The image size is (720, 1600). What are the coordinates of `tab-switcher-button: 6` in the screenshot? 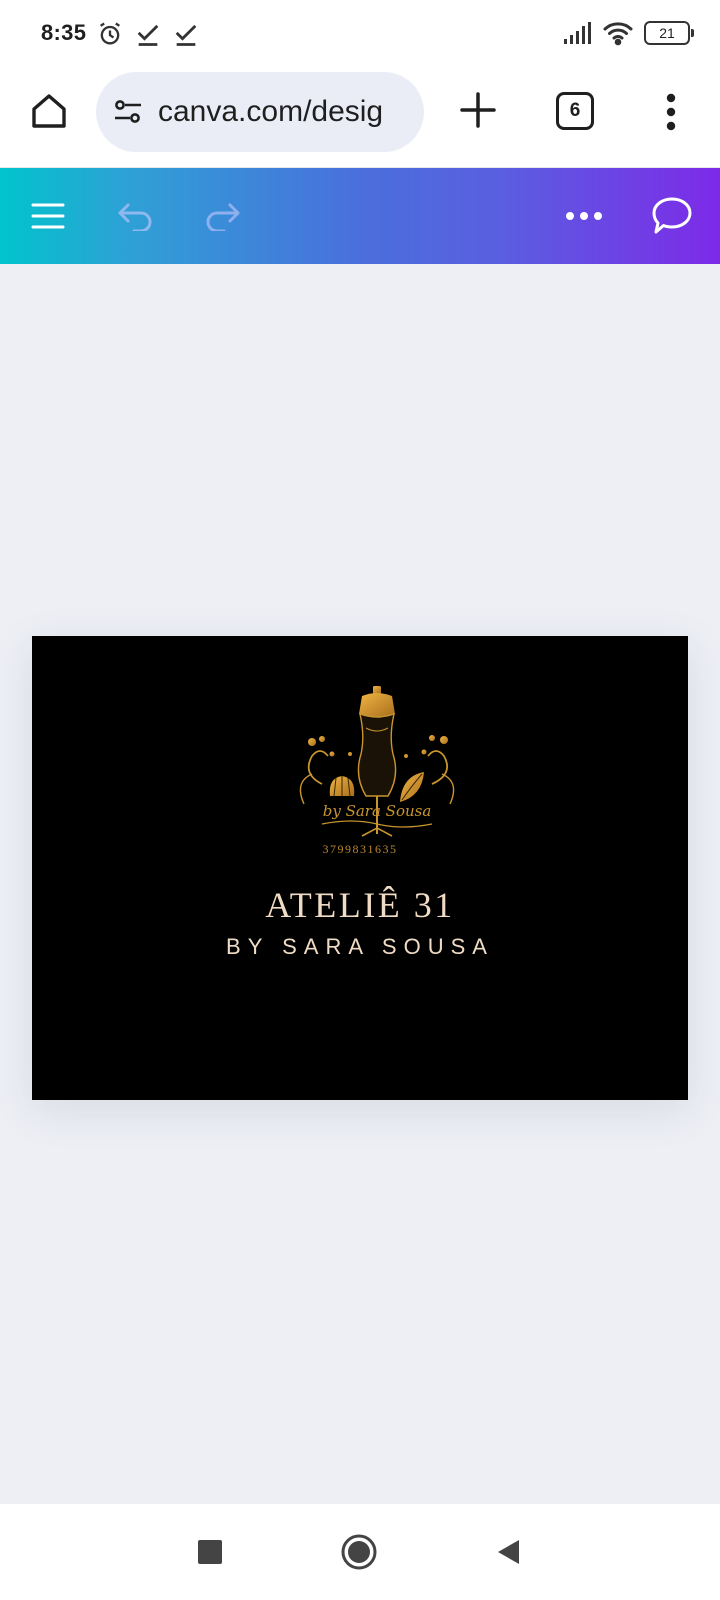 It's located at (575, 111).